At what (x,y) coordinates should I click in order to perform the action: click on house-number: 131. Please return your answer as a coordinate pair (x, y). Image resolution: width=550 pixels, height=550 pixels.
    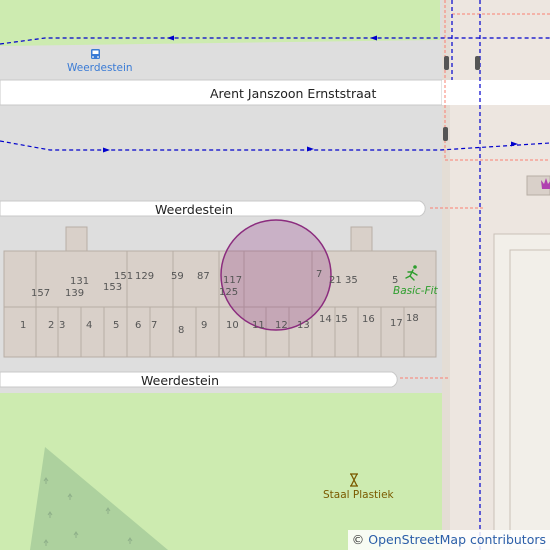
    Looking at the image, I should click on (80, 281).